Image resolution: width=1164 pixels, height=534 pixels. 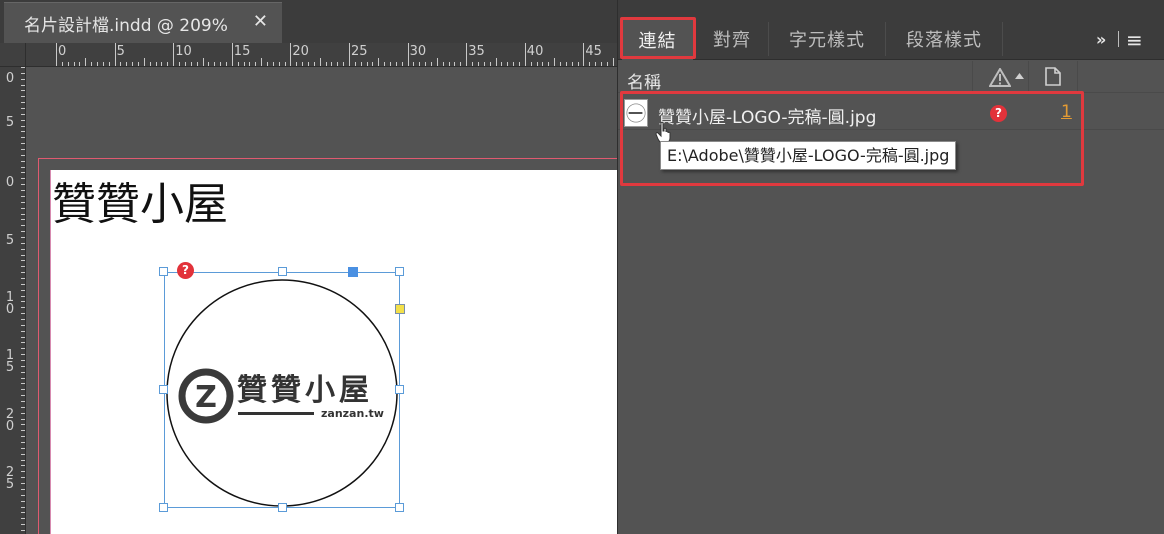 What do you see at coordinates (827, 39) in the screenshot?
I see `tab-character-styles: 字元樣式` at bounding box center [827, 39].